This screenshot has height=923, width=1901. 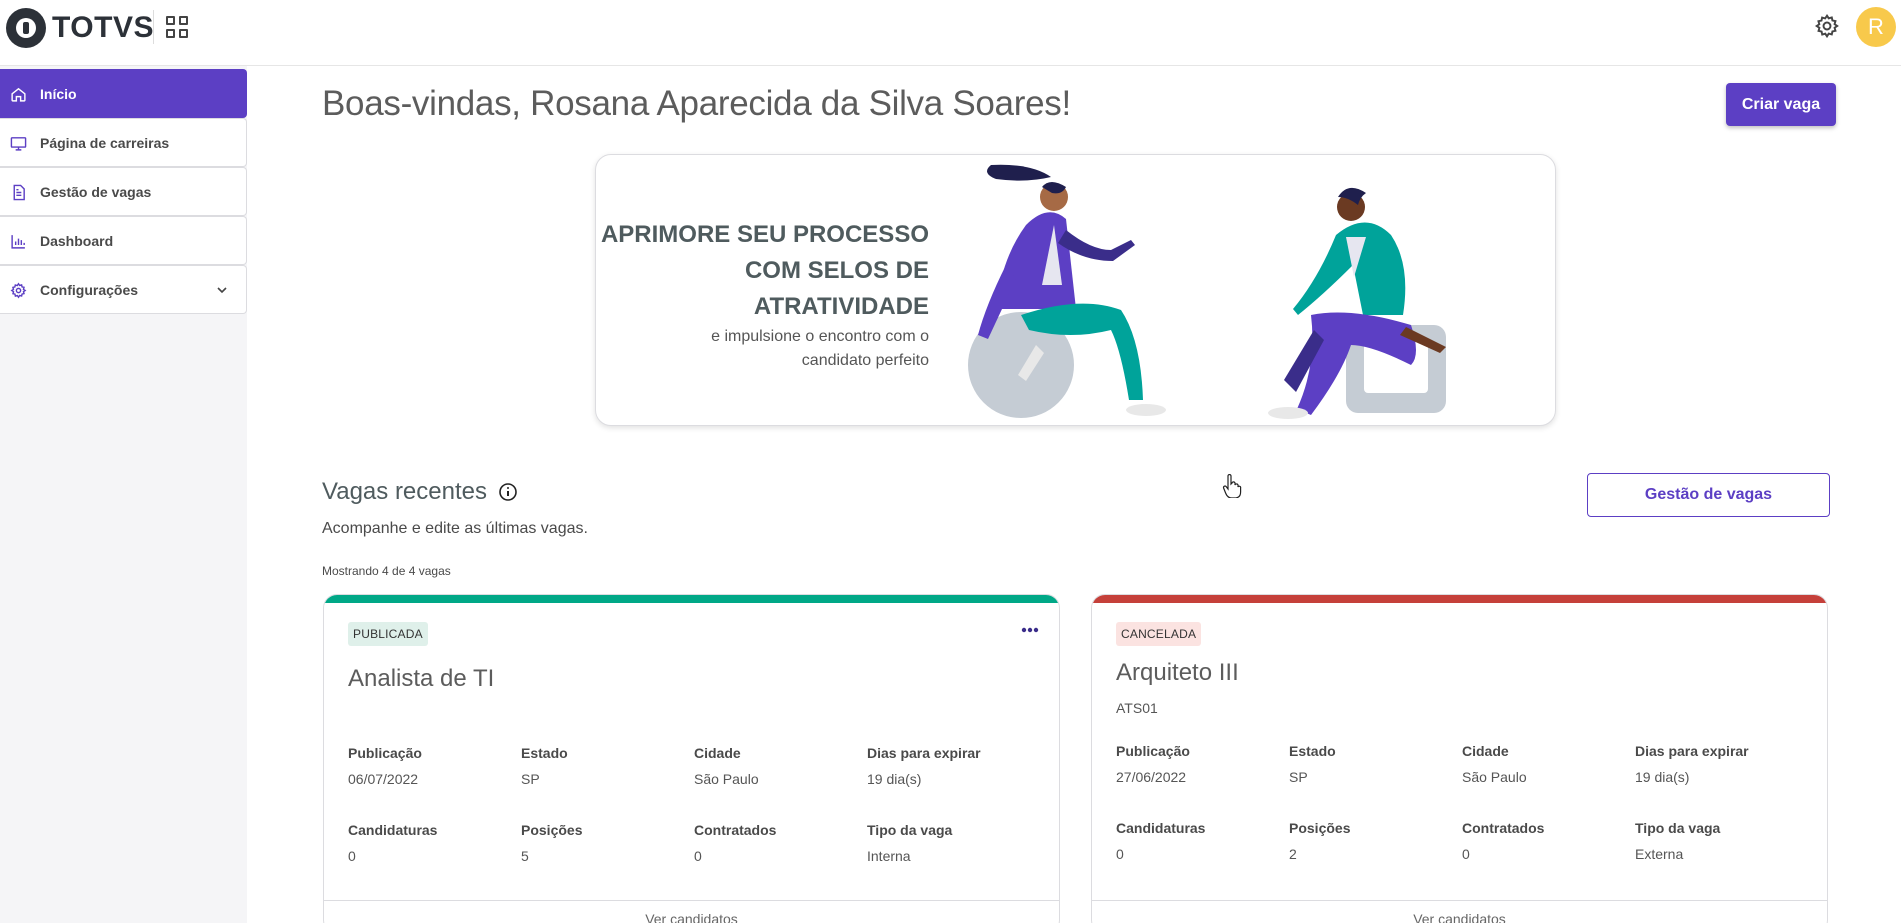 What do you see at coordinates (96, 191) in the screenshot?
I see `sidebar-item-label: Gestão de vagas` at bounding box center [96, 191].